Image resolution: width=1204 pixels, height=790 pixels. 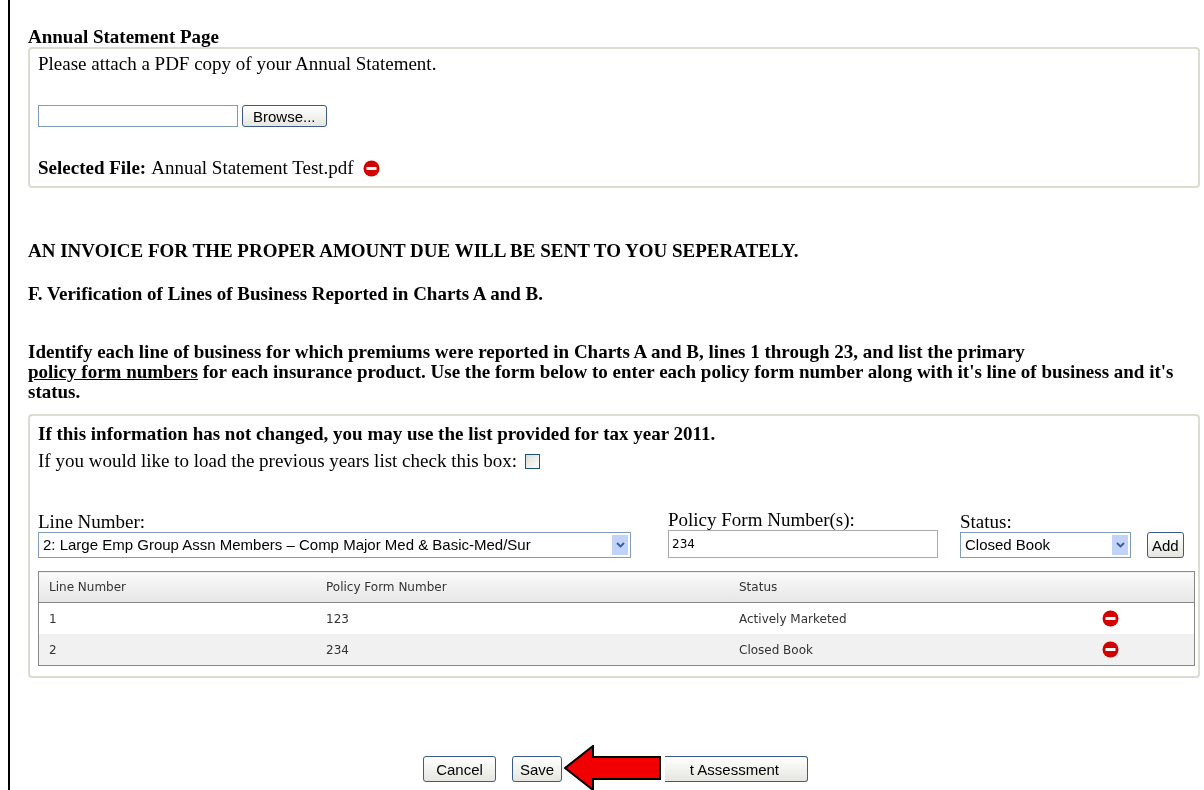 I want to click on table-cell: 234, so click(x=522, y=650).